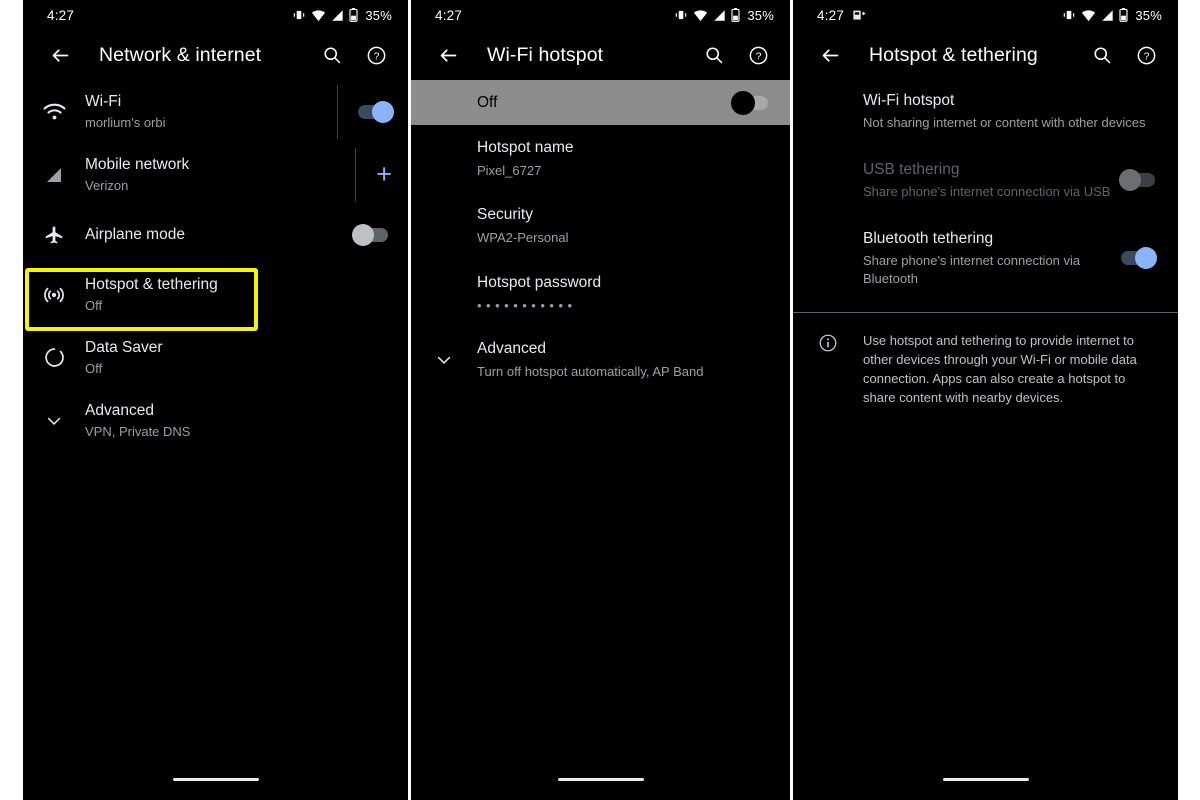 The height and width of the screenshot is (800, 1200). What do you see at coordinates (911, 169) in the screenshot?
I see `list-item-title: USB tethering` at bounding box center [911, 169].